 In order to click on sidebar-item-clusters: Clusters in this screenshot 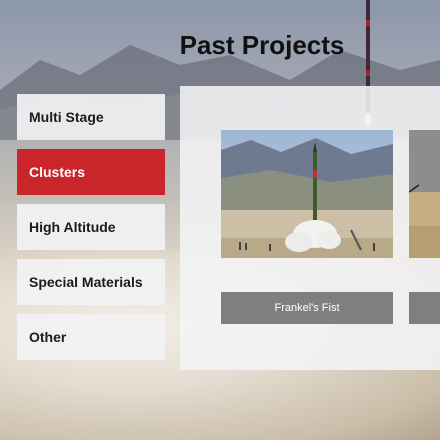, I will do `click(91, 172)`.